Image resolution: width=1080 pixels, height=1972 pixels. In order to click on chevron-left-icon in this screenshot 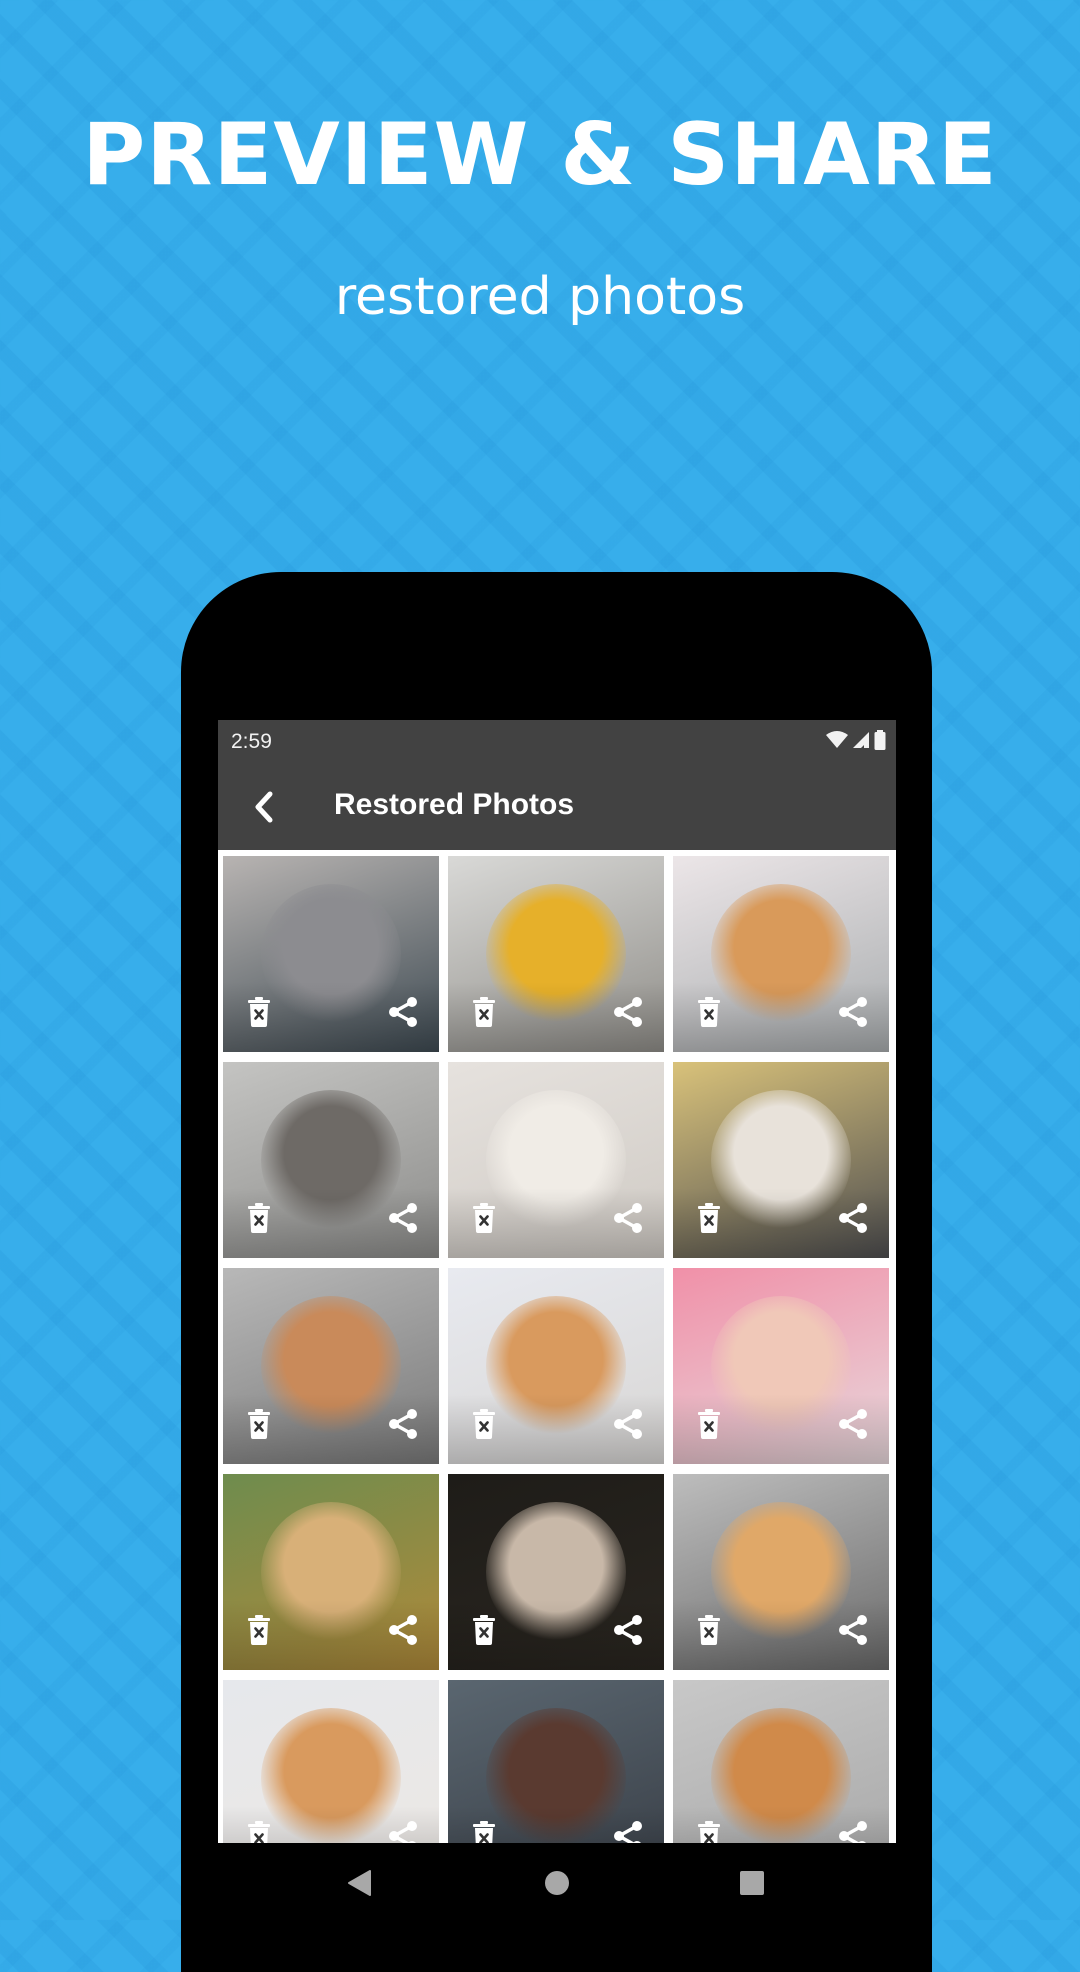, I will do `click(264, 807)`.